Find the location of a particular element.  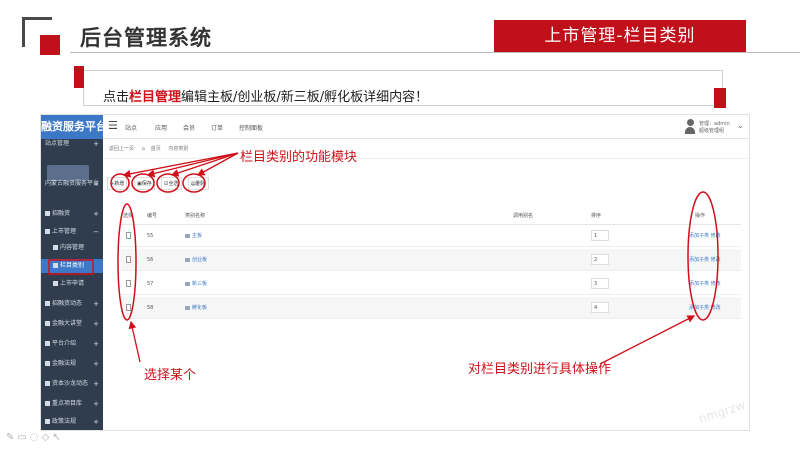

table-row: 57 新三板 3 添加子类 修改 is located at coordinates (431, 284).